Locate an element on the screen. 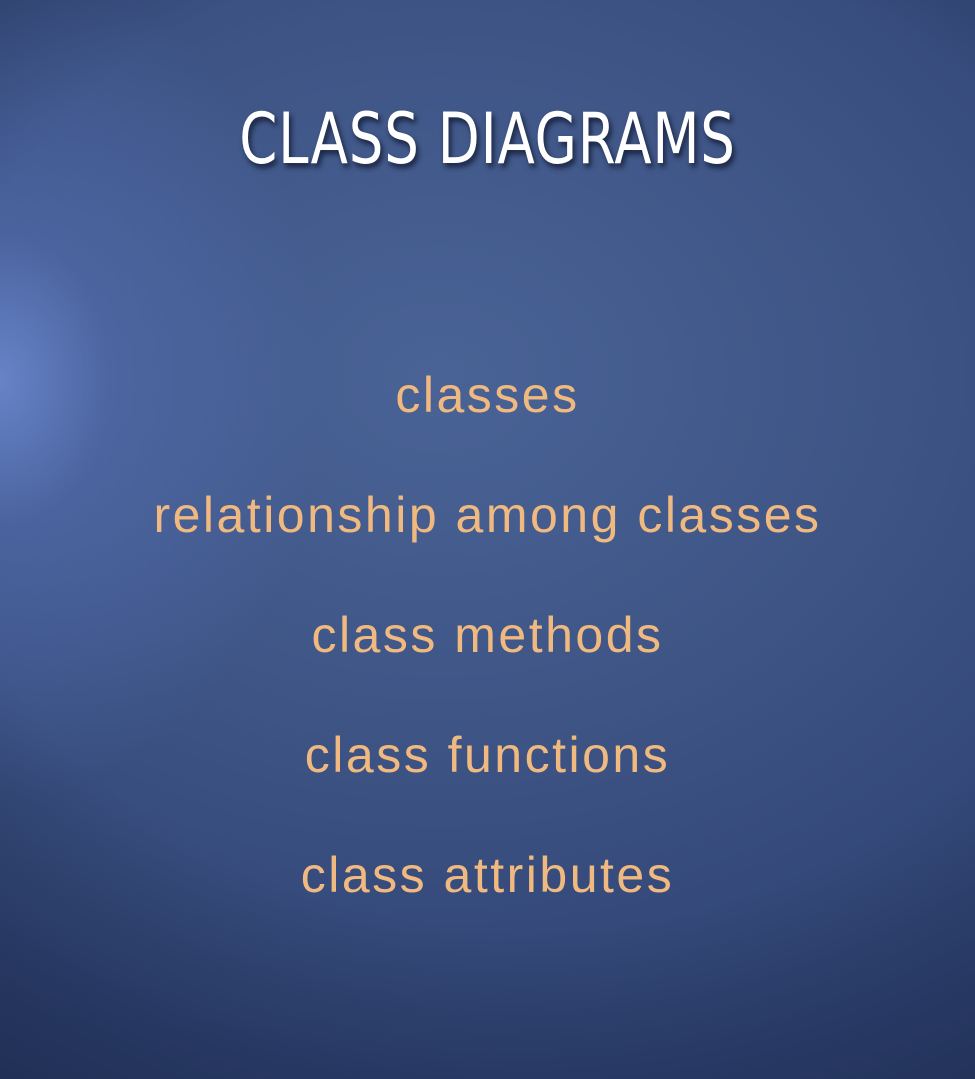 The height and width of the screenshot is (1079, 975). slide-title: CLASS DIAGRAMS is located at coordinates (487, 139).